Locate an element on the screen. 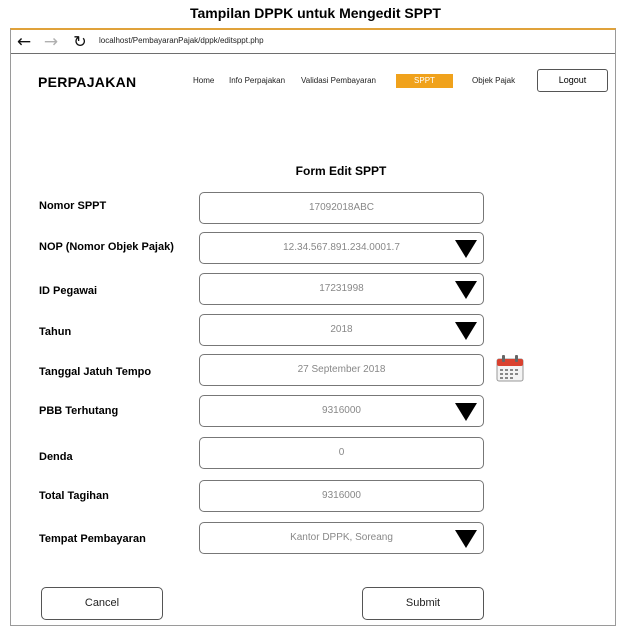 This screenshot has height=627, width=631. label-total-tagihan: Total Tagihan is located at coordinates (74, 496).